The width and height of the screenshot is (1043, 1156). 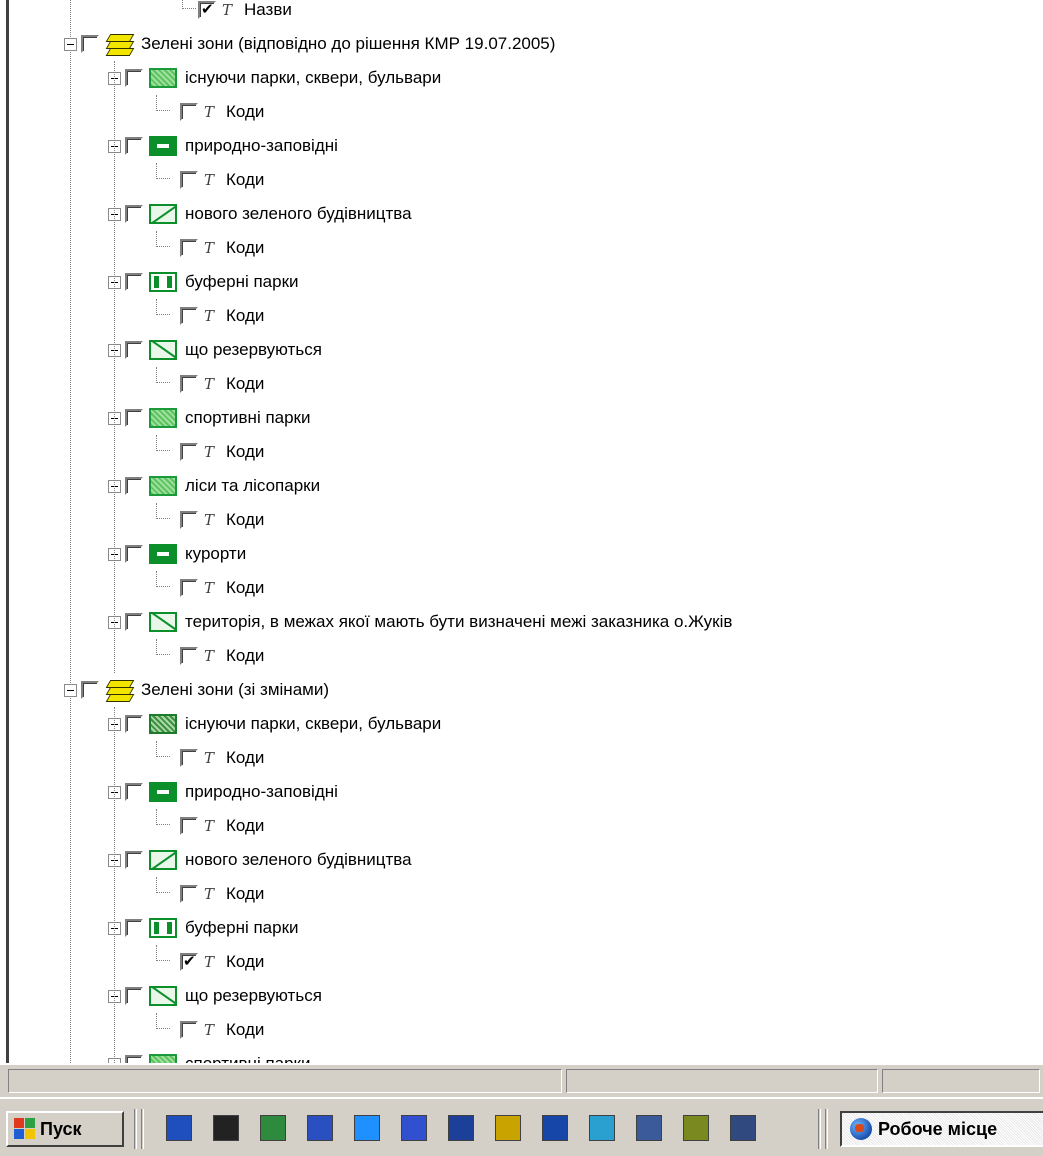 What do you see at coordinates (248, 417) in the screenshot?
I see `layer-label: спортивні парки` at bounding box center [248, 417].